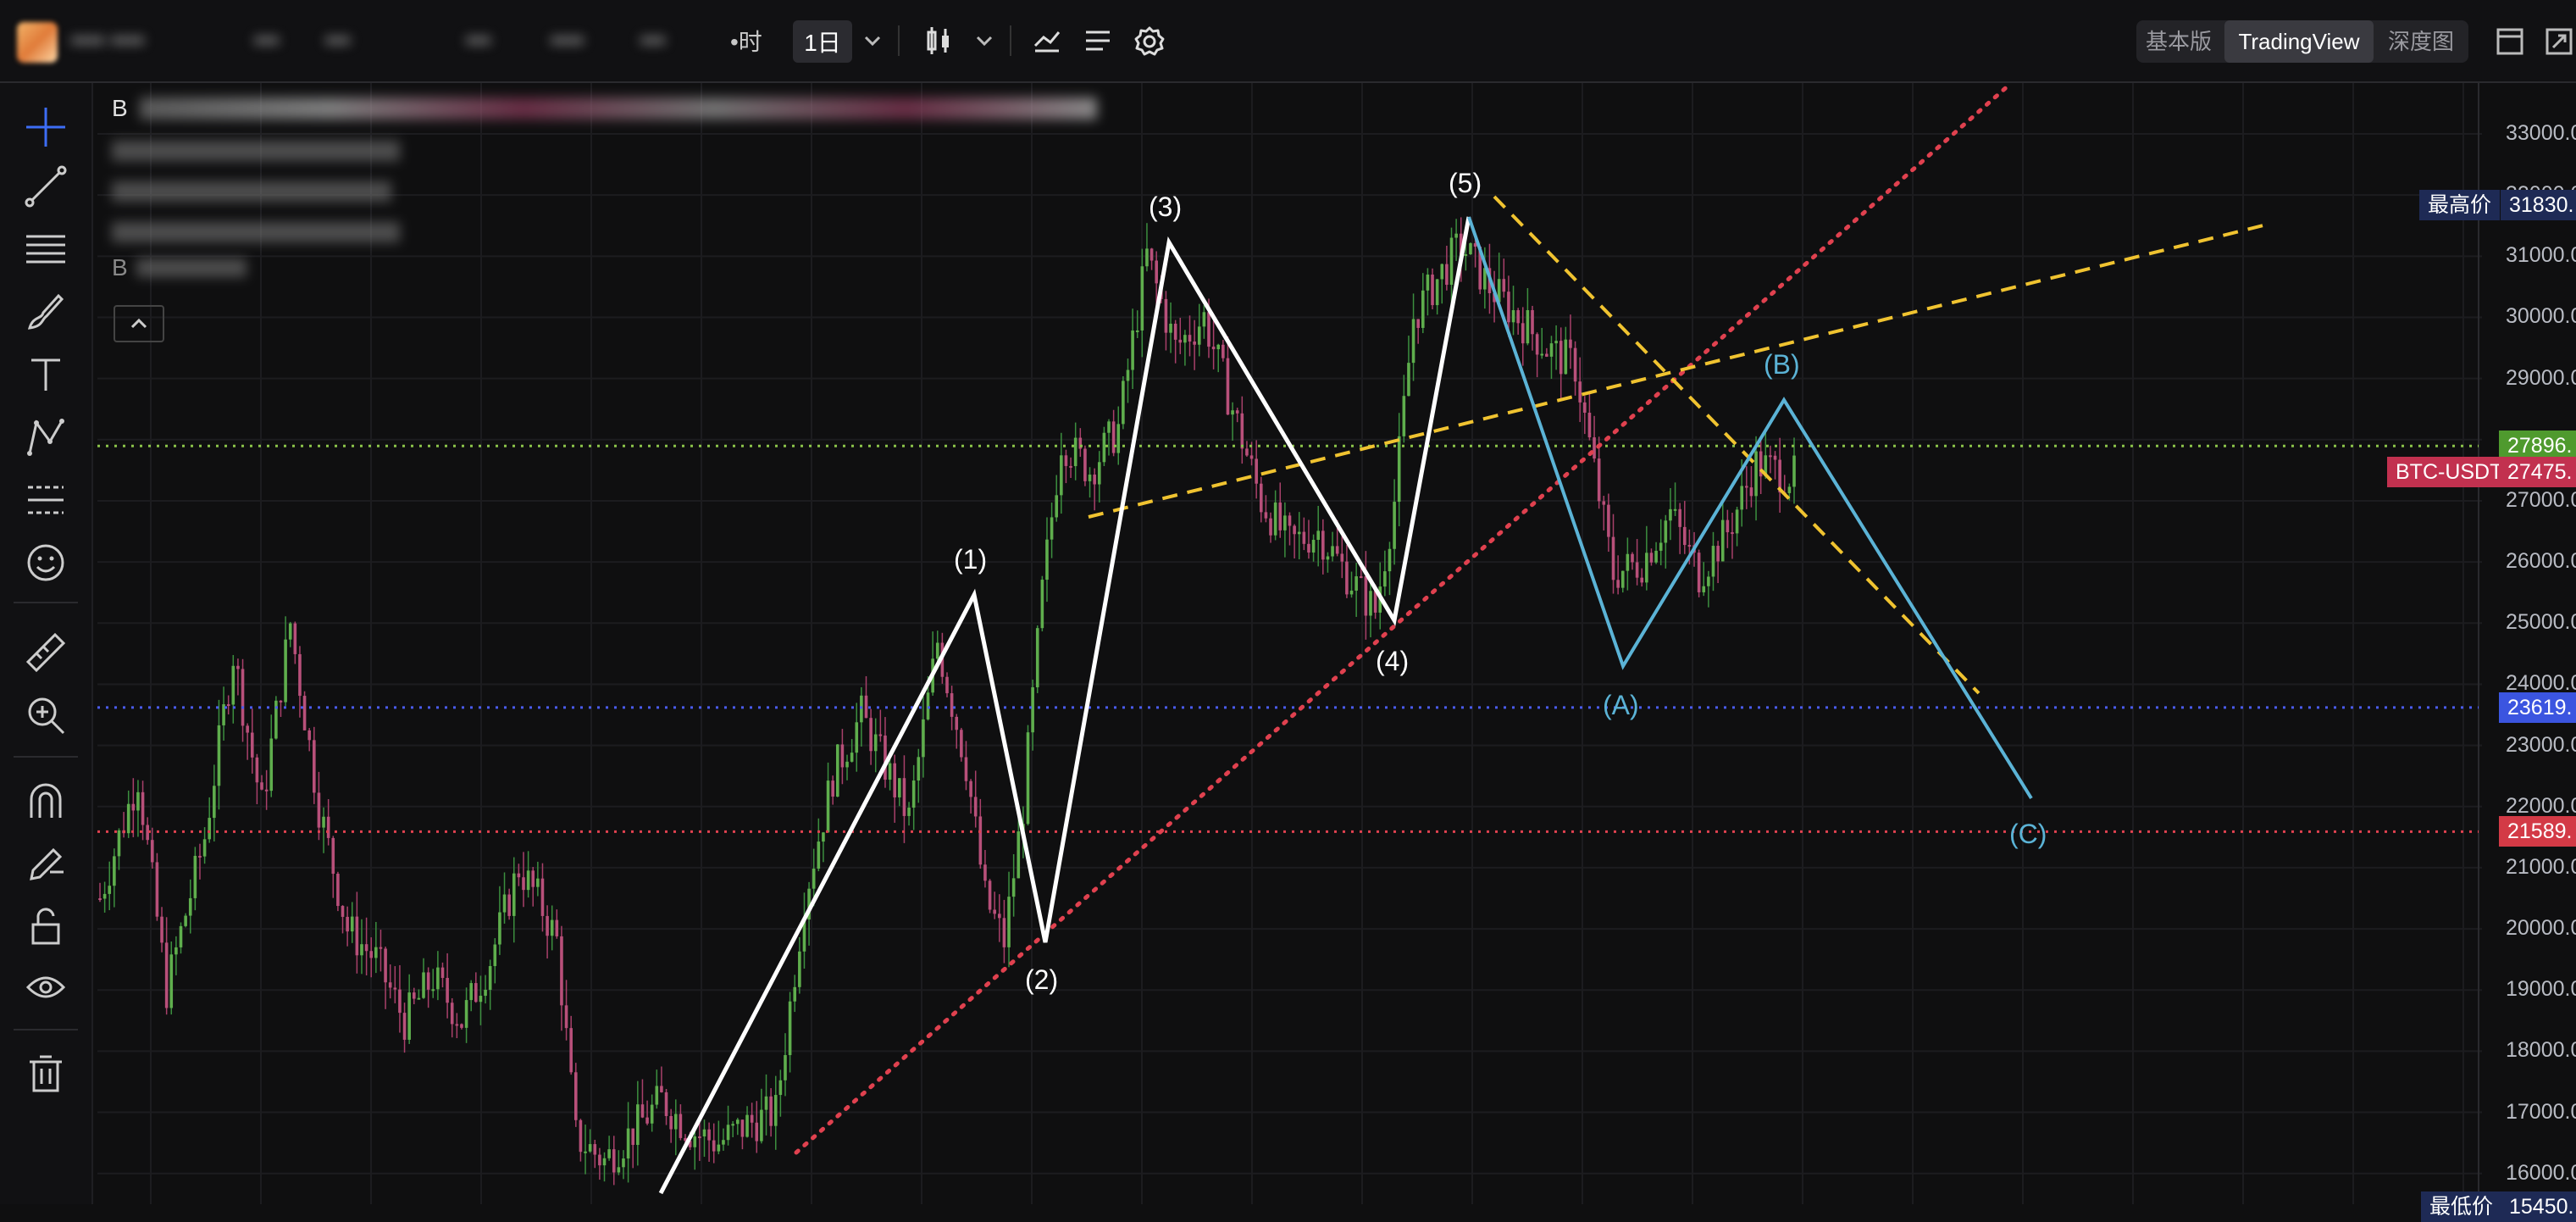  I want to click on view-basic: 基本版, so click(2178, 41).